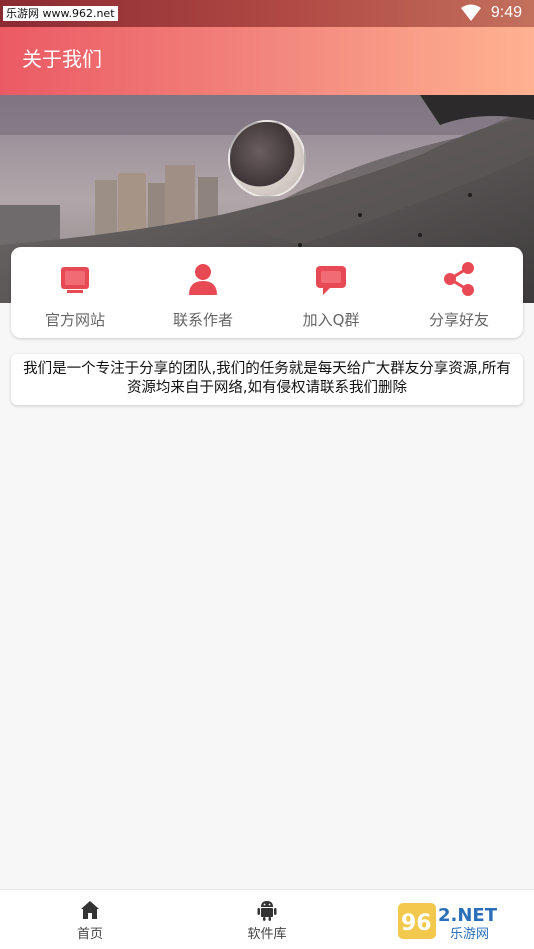  Describe the element at coordinates (90, 910) in the screenshot. I see `home-icon` at that location.